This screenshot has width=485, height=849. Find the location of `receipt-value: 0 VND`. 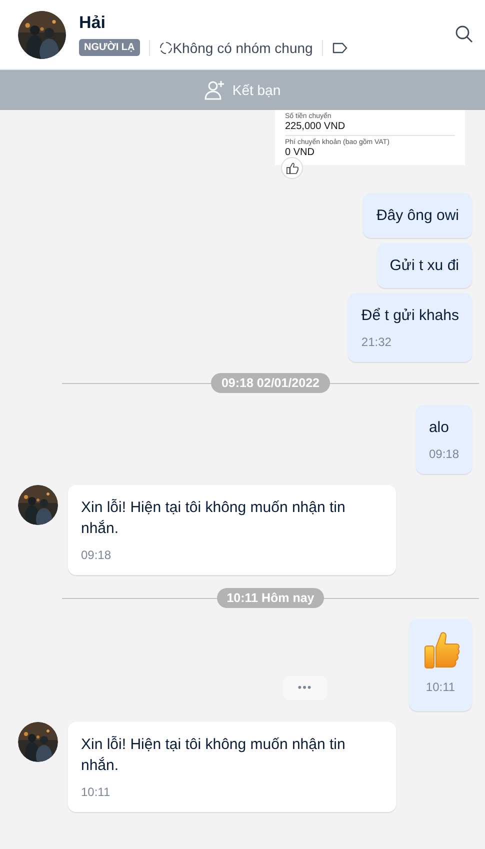

receipt-value: 0 VND is located at coordinates (300, 152).